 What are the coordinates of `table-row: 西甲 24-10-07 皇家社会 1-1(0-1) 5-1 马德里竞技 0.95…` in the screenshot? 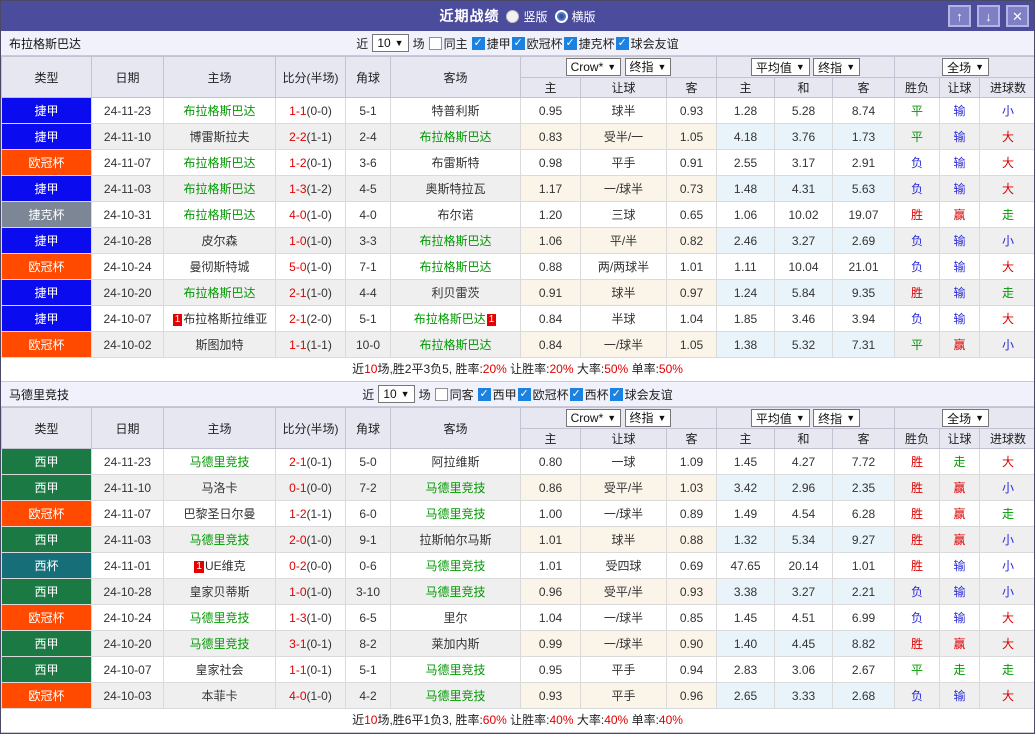 It's located at (517, 669).